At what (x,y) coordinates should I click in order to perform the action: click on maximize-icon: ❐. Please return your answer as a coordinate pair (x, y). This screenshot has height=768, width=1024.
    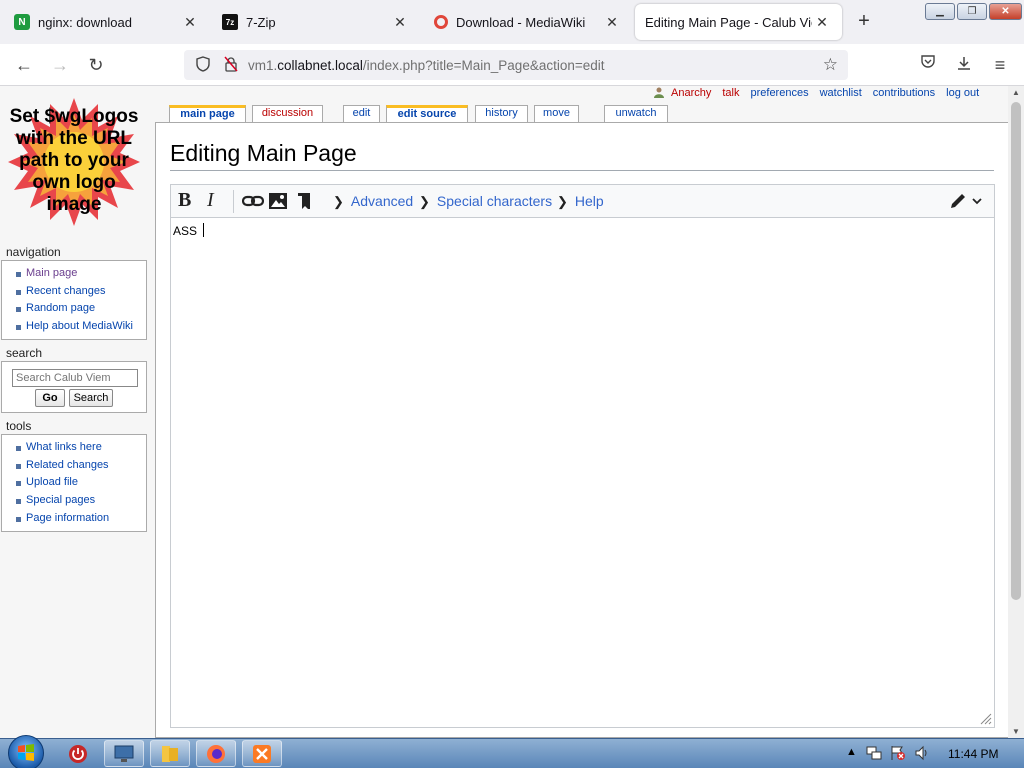
    Looking at the image, I should click on (972, 11).